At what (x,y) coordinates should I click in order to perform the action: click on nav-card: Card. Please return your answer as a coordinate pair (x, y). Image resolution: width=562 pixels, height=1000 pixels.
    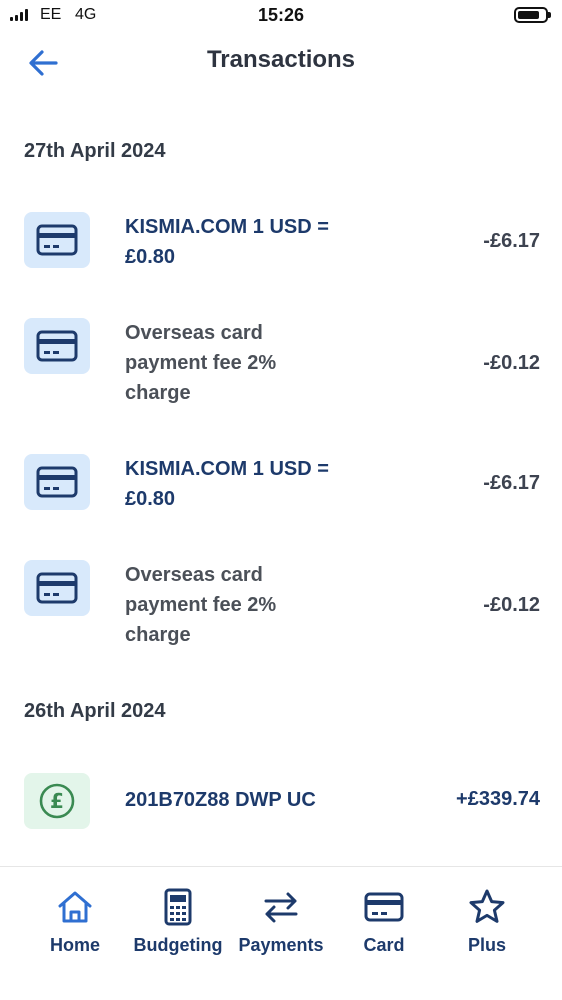
    Looking at the image, I should click on (384, 921).